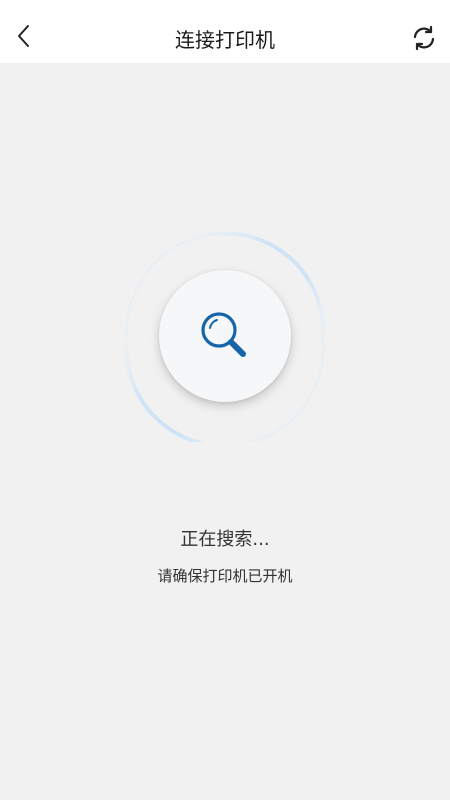  I want to click on printer-on-hint: 请确保打印机已开机, so click(225, 576).